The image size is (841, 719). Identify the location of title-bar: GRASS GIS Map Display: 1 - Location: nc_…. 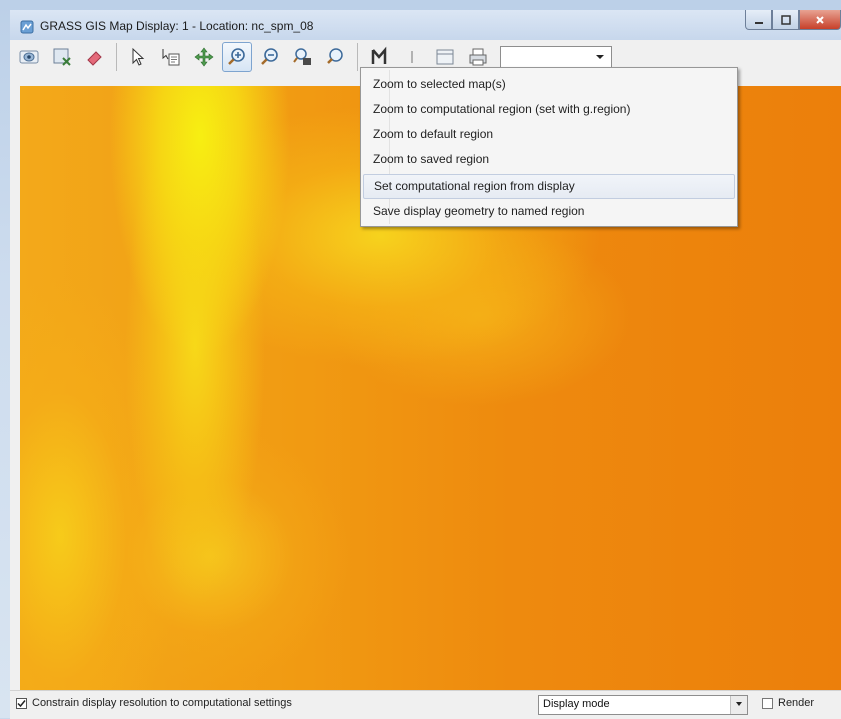
(425, 25).